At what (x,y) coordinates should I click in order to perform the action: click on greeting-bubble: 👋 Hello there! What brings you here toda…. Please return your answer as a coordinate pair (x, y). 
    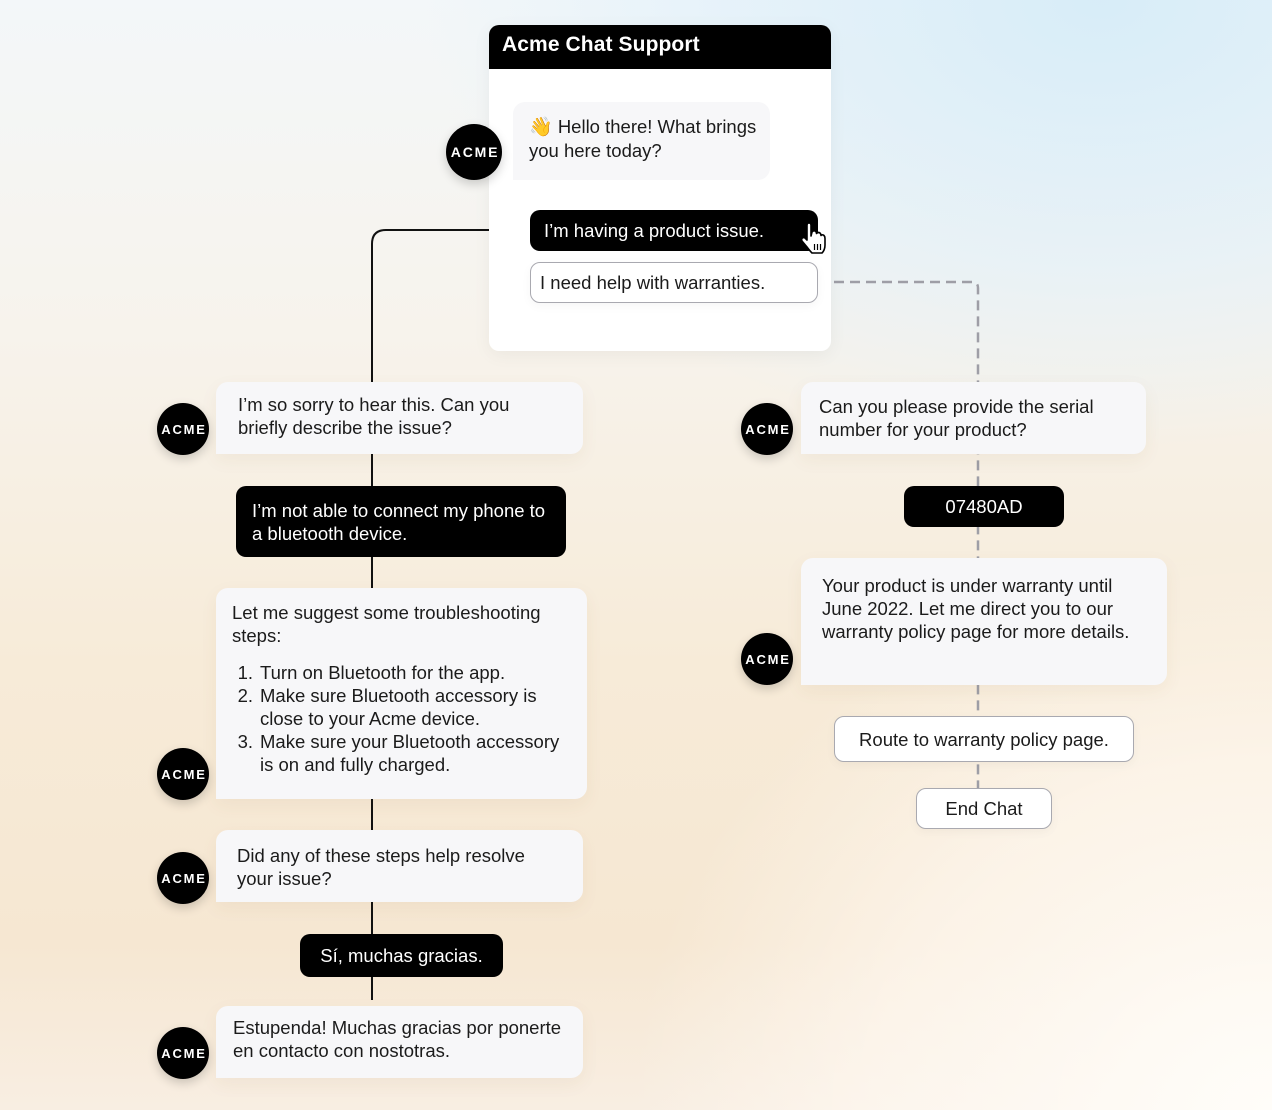
    Looking at the image, I should click on (641, 141).